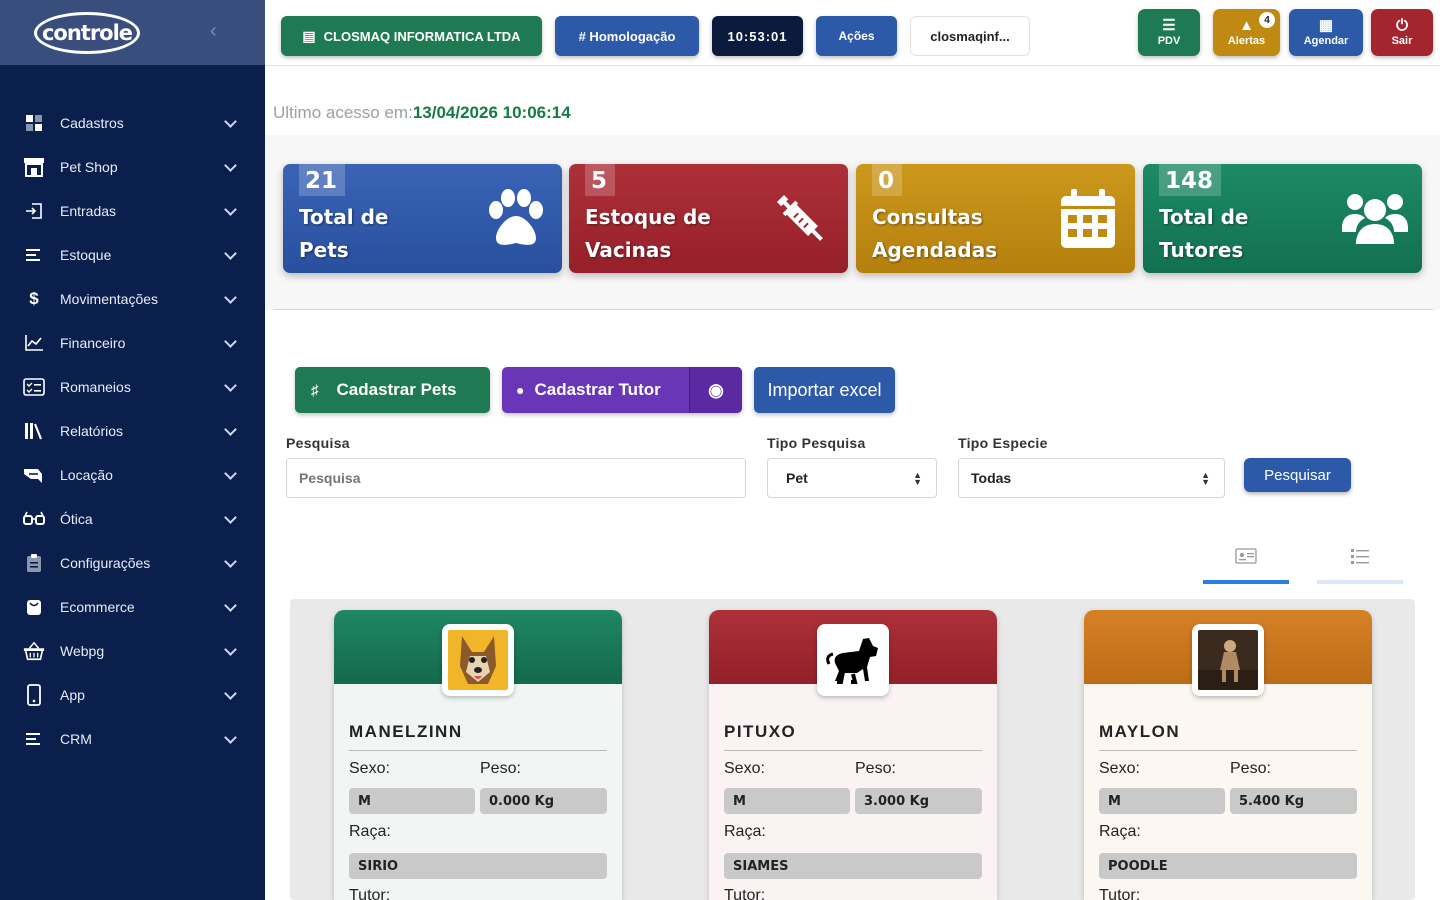  I want to click on tab-card-view, so click(1246, 562).